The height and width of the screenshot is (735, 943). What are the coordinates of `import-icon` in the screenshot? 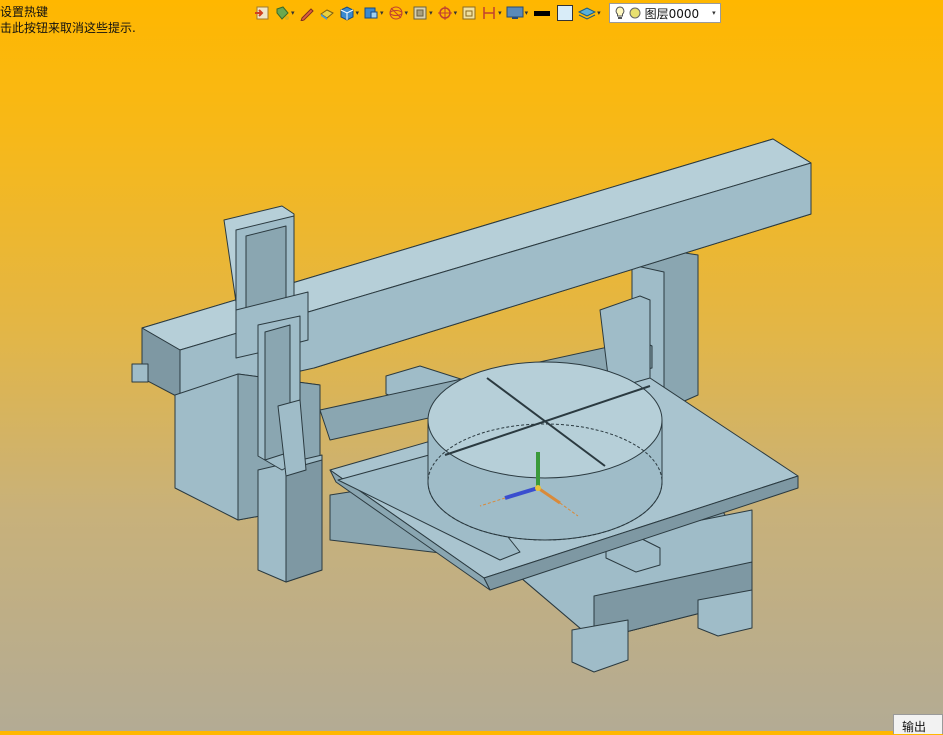 It's located at (262, 13).